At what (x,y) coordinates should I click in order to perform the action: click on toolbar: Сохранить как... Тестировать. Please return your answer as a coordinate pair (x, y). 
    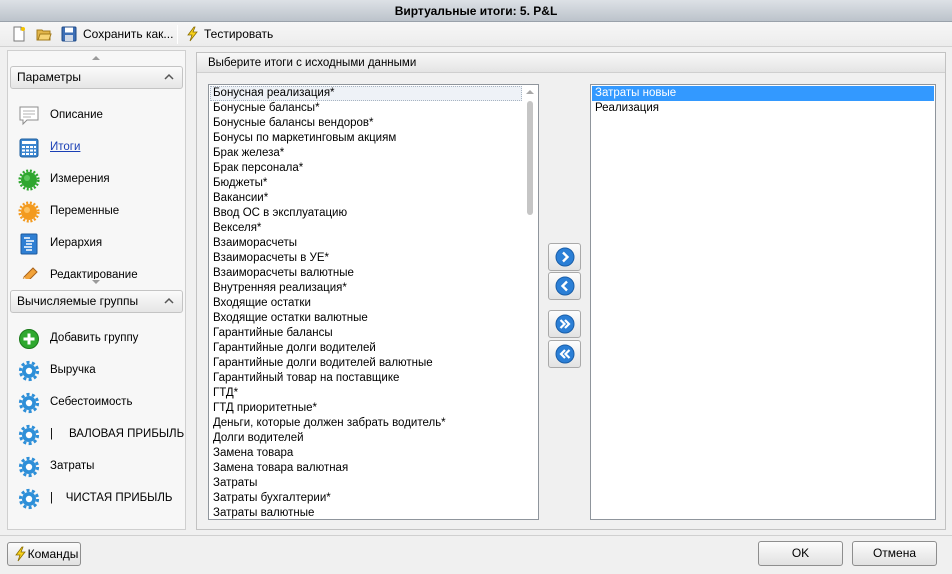
    Looking at the image, I should click on (476, 34).